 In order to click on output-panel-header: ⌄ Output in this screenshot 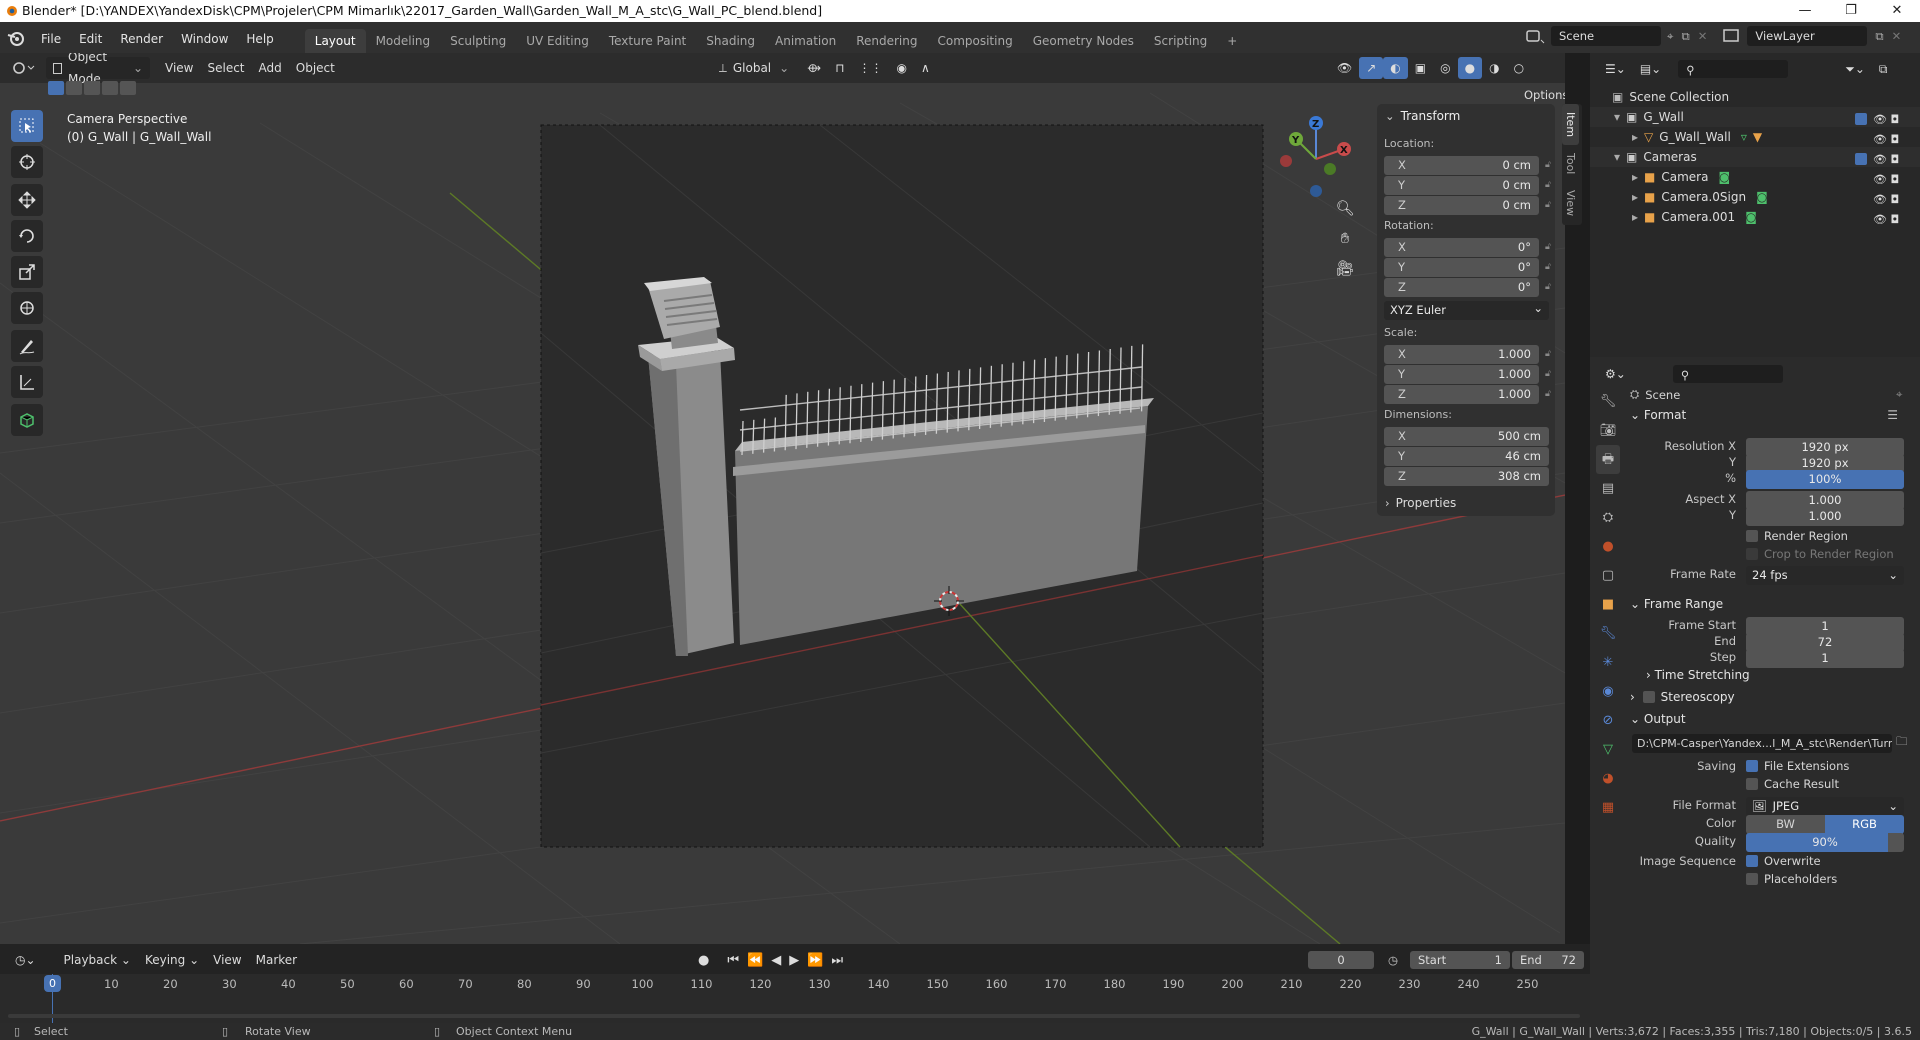, I will do `click(1772, 719)`.